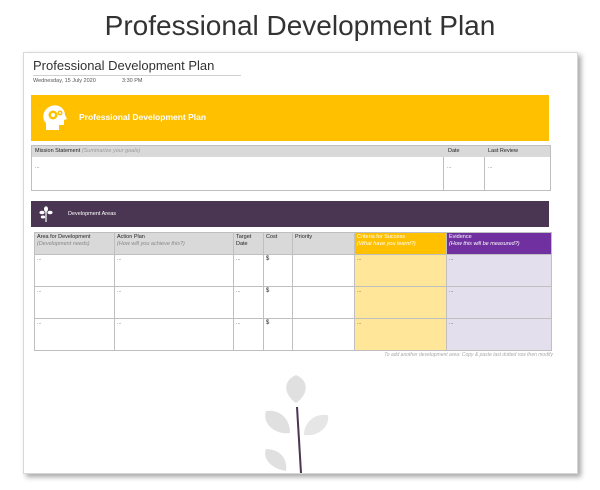  I want to click on mission-label: Mission Statement, so click(58, 151).